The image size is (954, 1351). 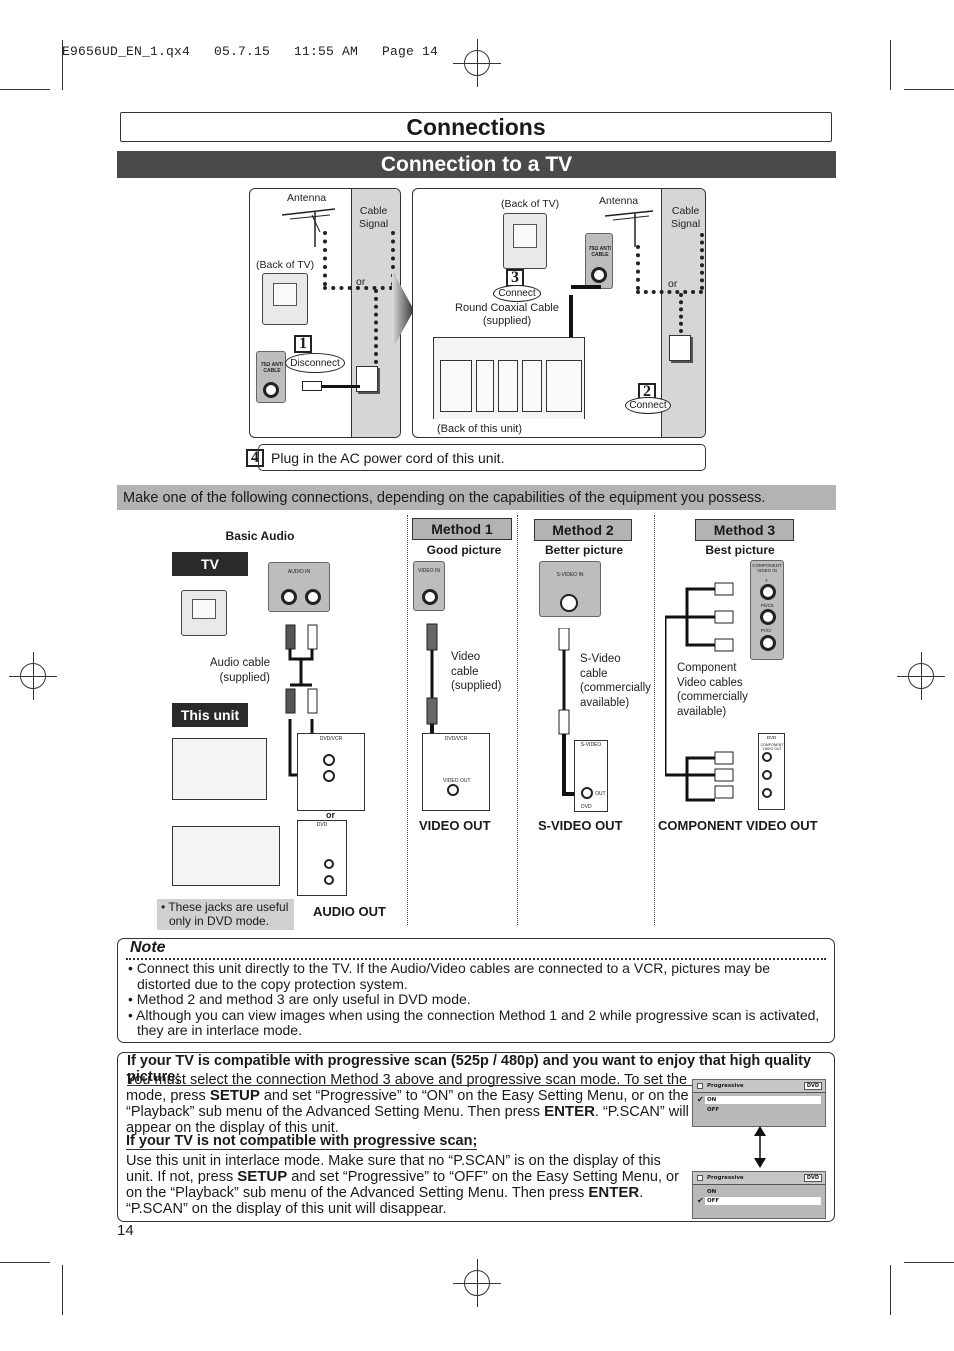 I want to click on wall-wire, so click(x=681, y=313).